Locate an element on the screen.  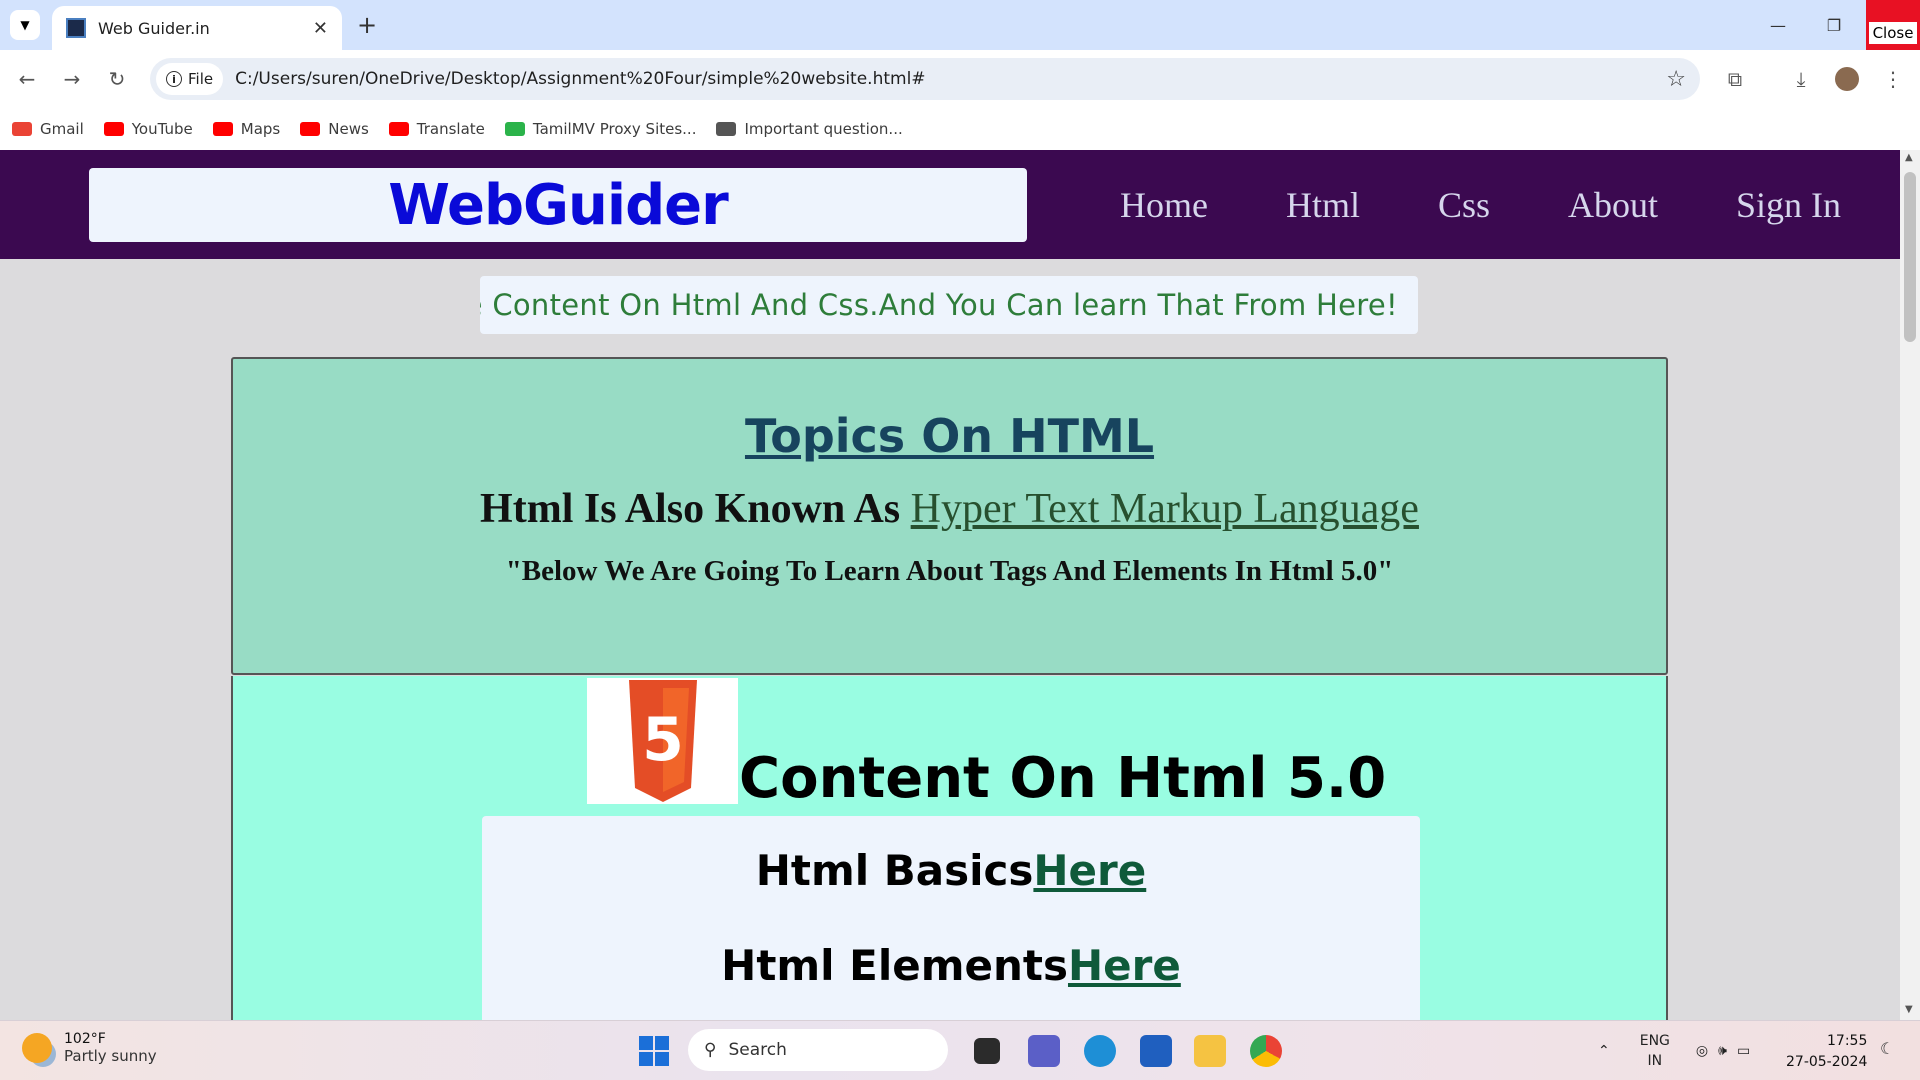
nav-about: About is located at coordinates (1613, 205).